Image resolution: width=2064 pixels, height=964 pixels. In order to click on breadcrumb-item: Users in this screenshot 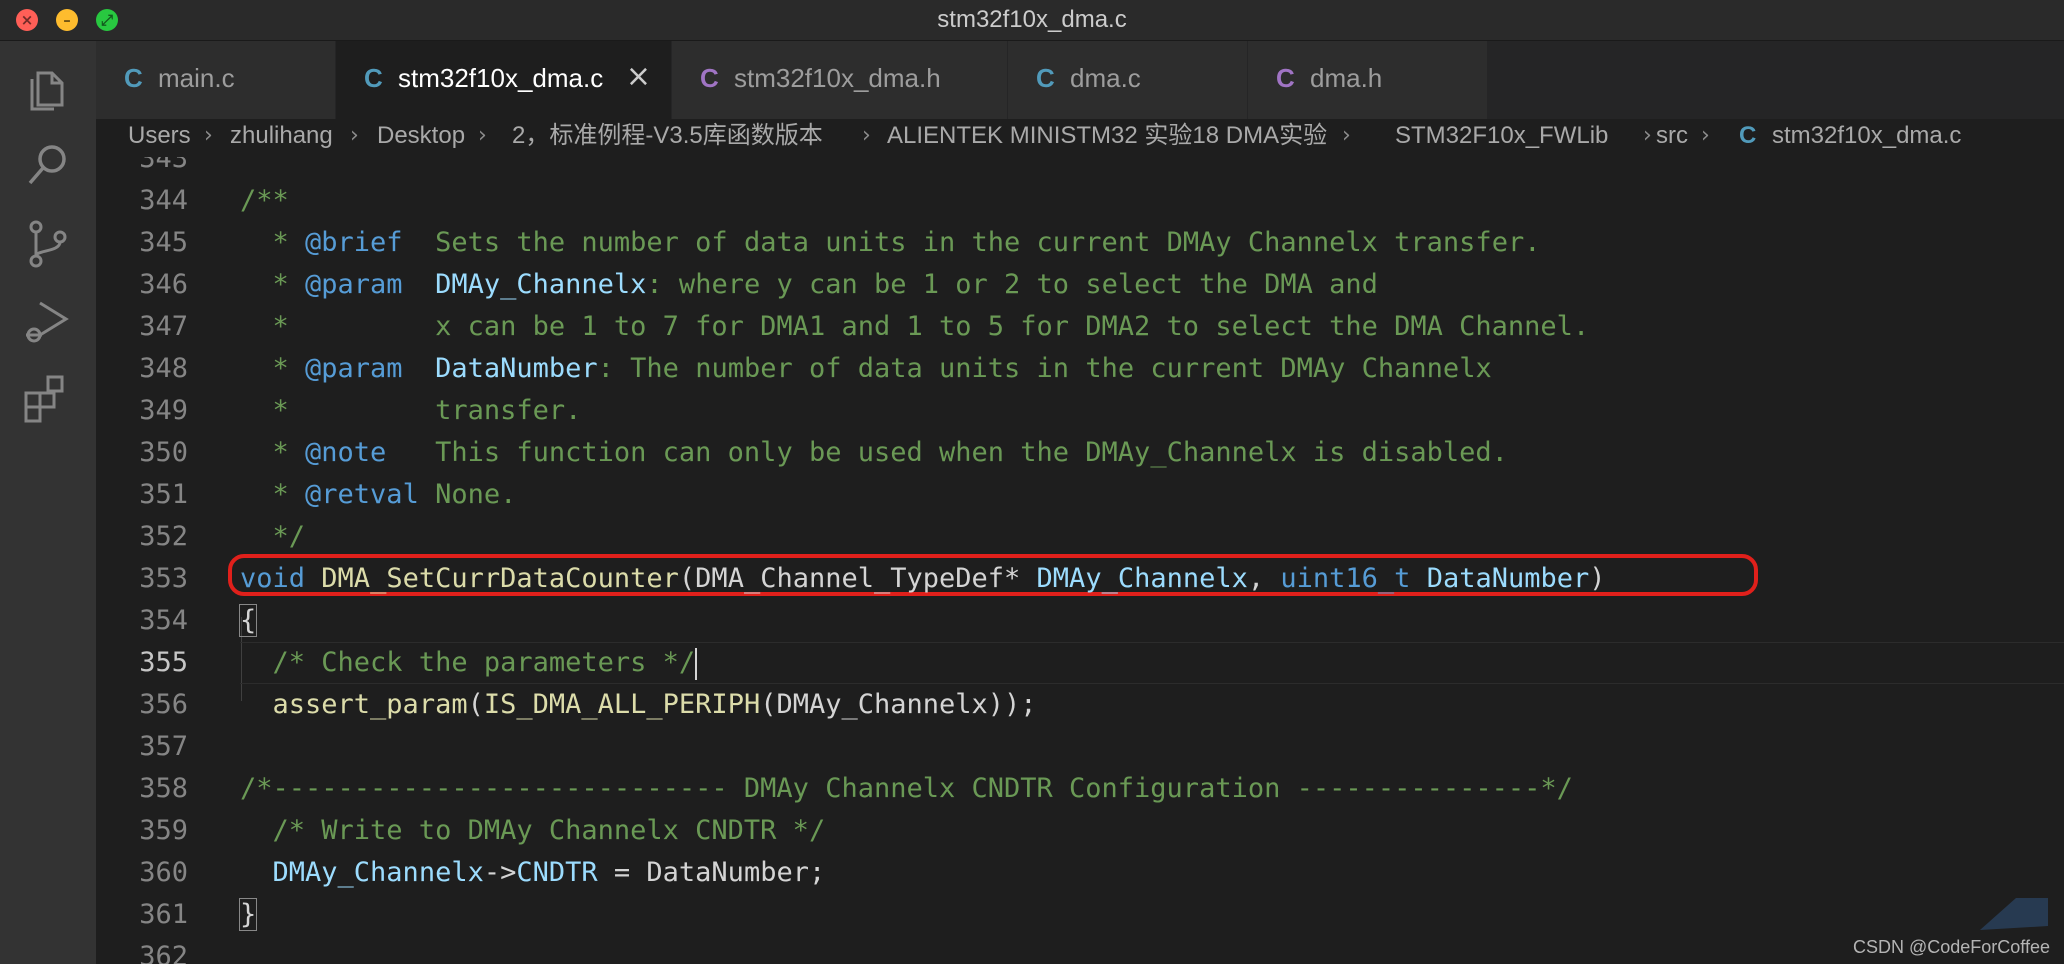, I will do `click(159, 136)`.